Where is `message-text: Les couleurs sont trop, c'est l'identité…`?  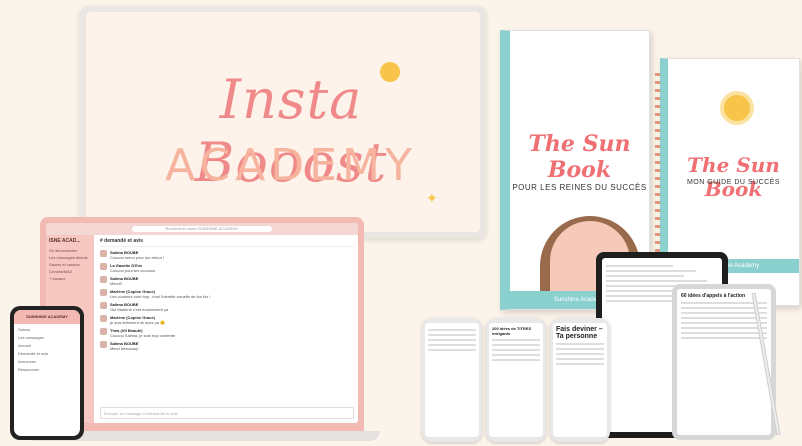 message-text: Les couleurs sont trop, c'est l'identité… is located at coordinates (160, 296).